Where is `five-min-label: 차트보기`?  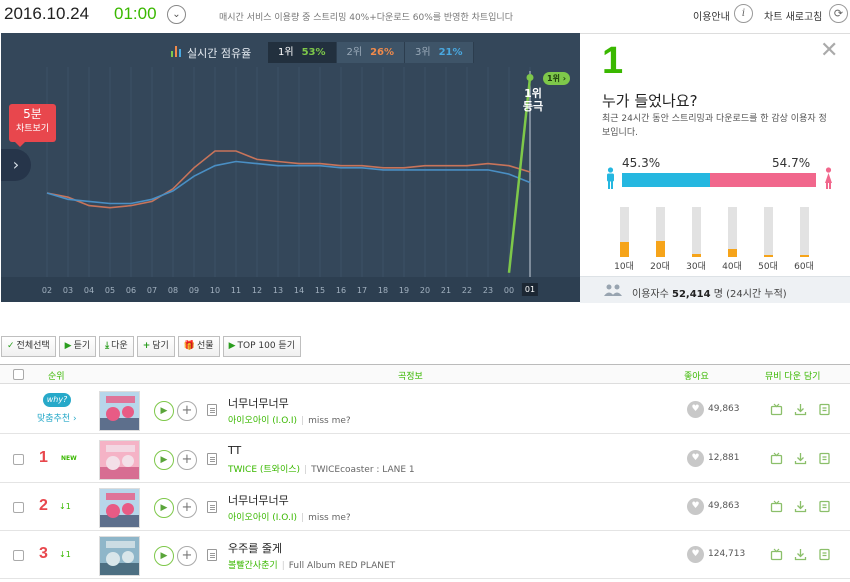
five-min-label: 차트보기 is located at coordinates (32, 129).